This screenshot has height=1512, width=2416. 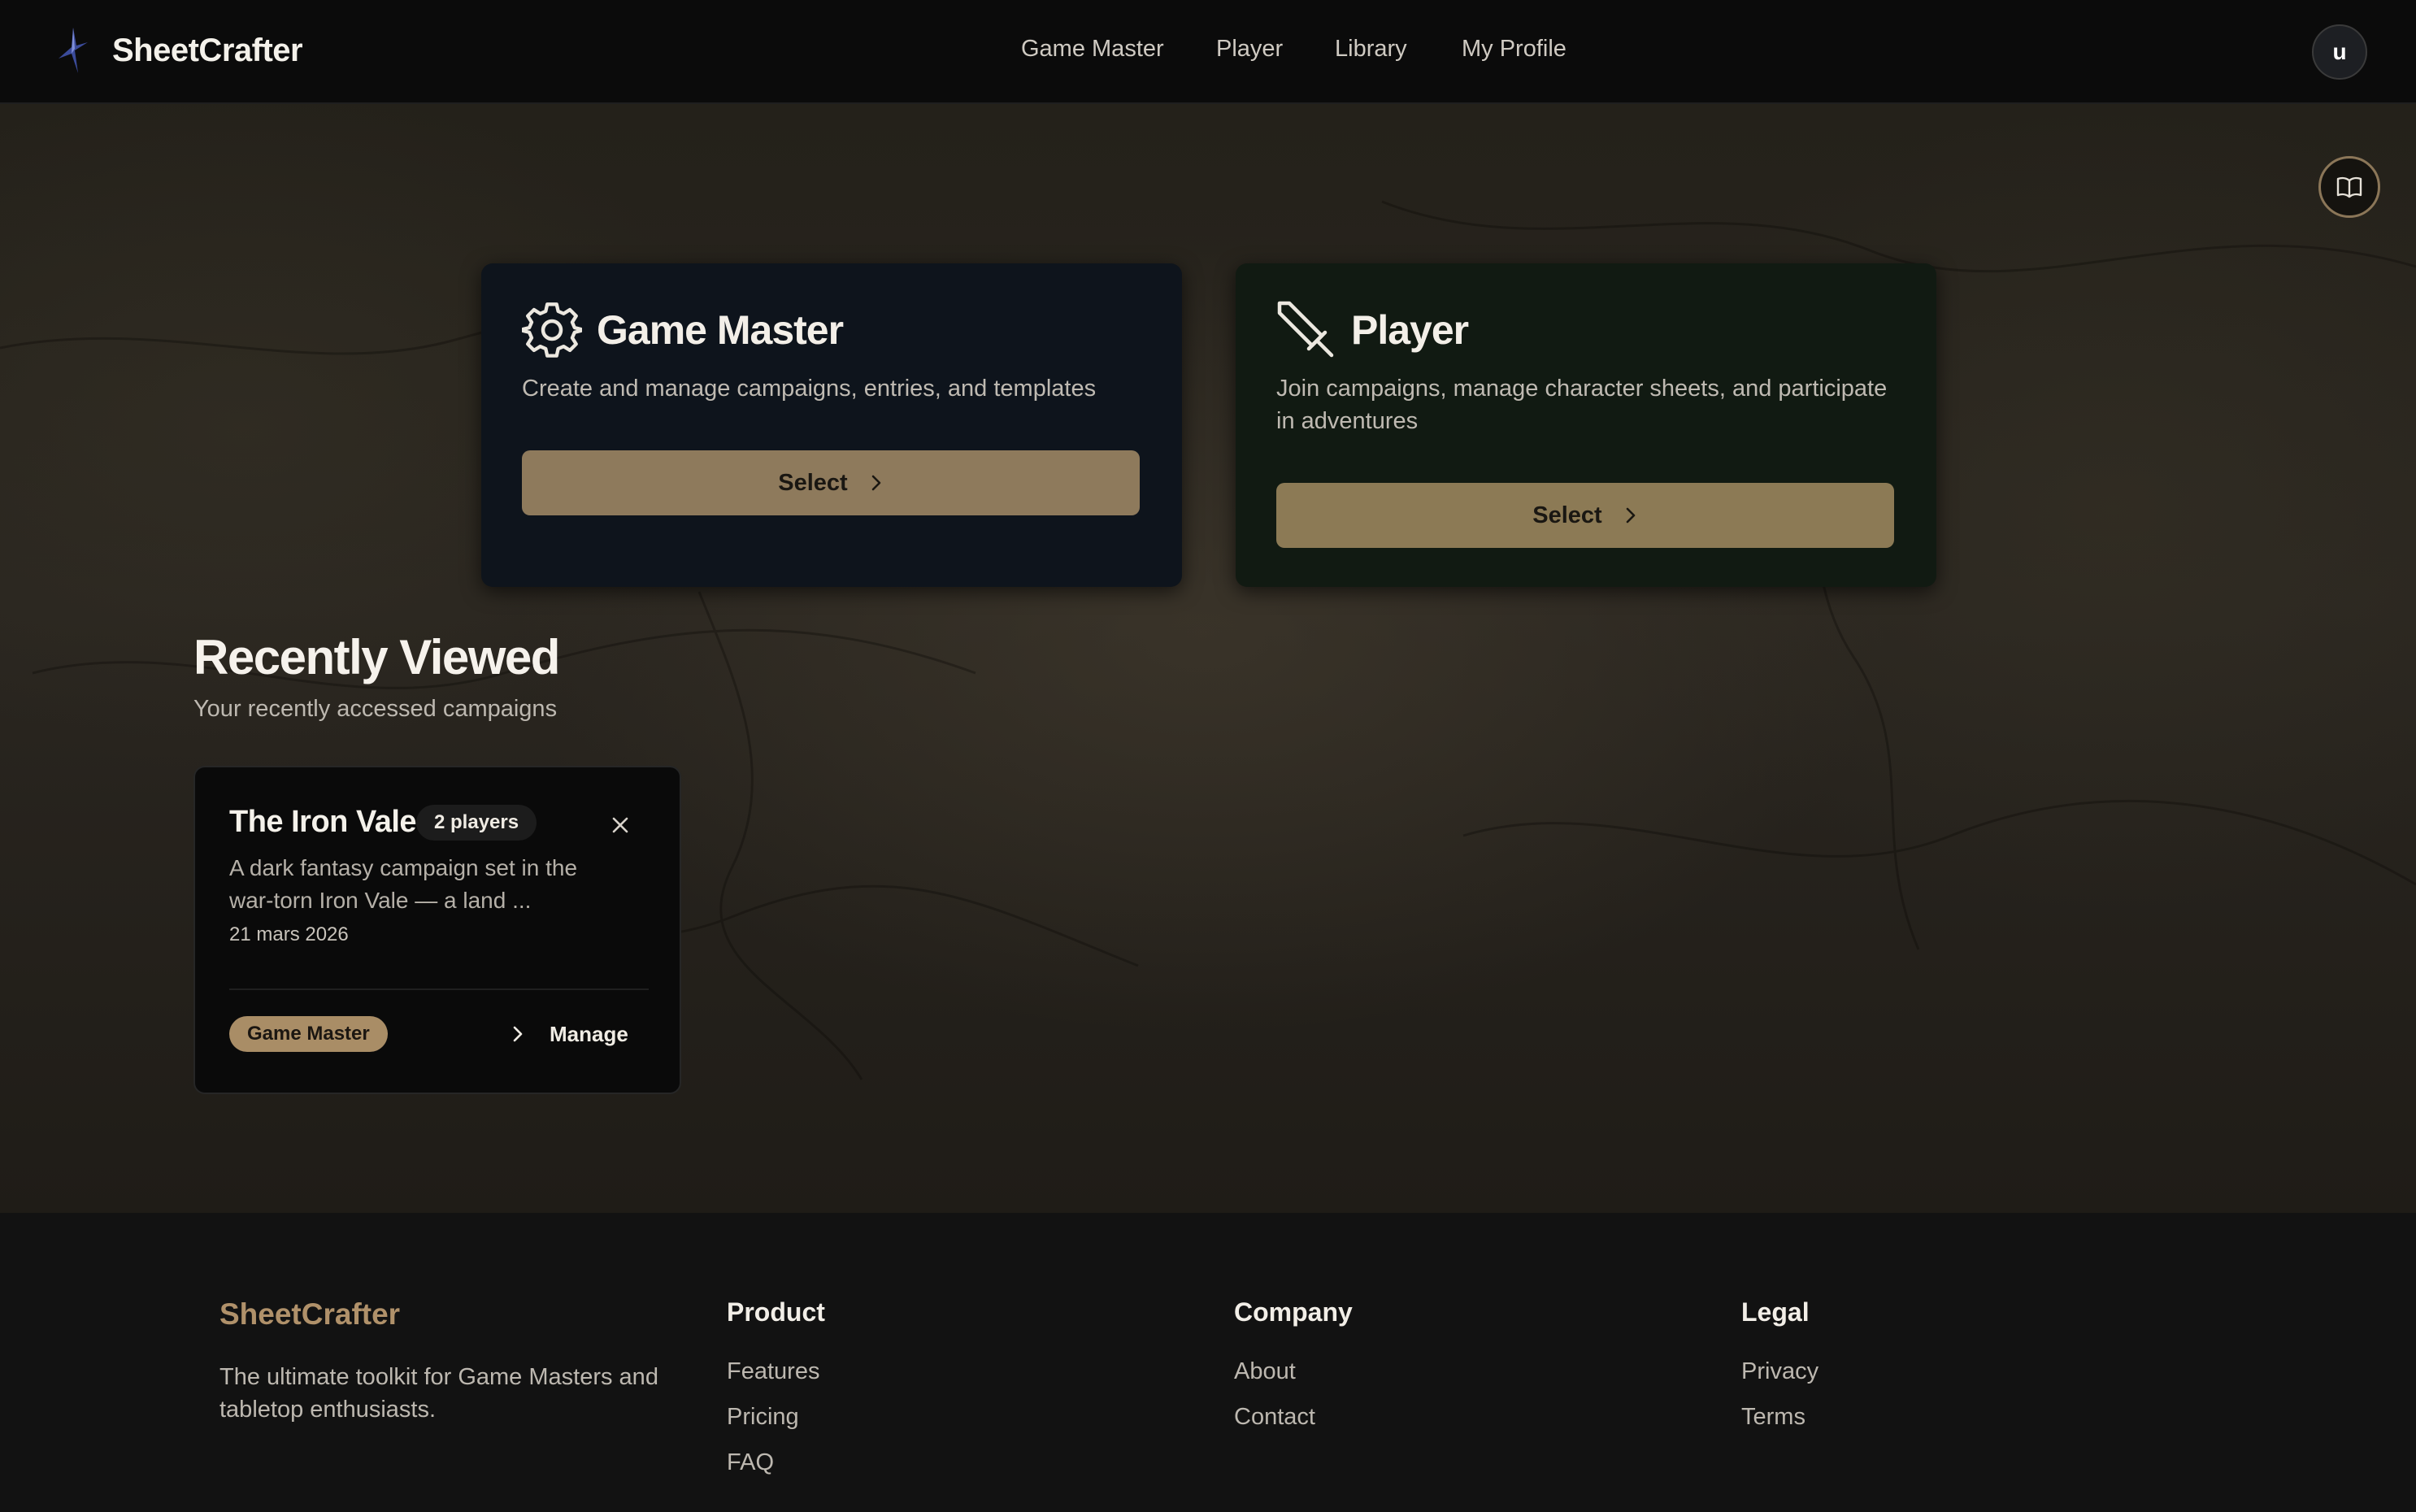 I want to click on game-master-select-button: Select, so click(x=831, y=482).